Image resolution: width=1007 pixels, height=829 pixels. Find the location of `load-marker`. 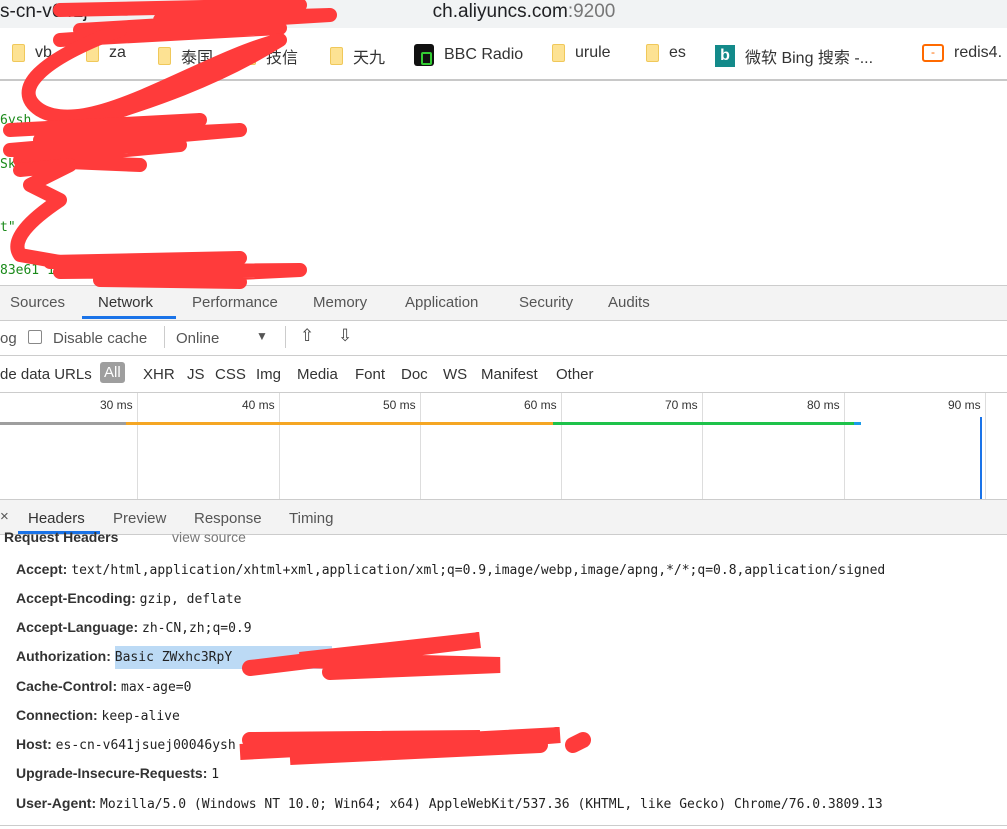

load-marker is located at coordinates (981, 458).